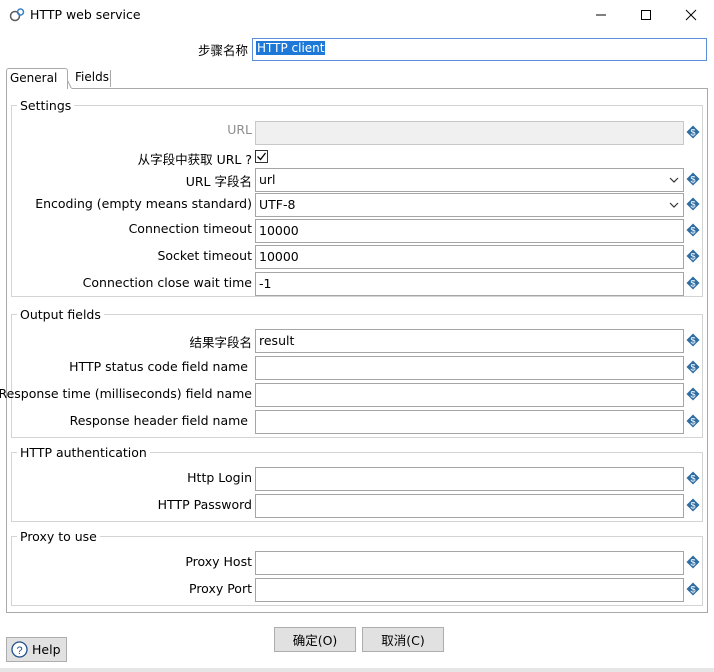 This screenshot has width=714, height=672. I want to click on status-code-input, so click(469, 368).